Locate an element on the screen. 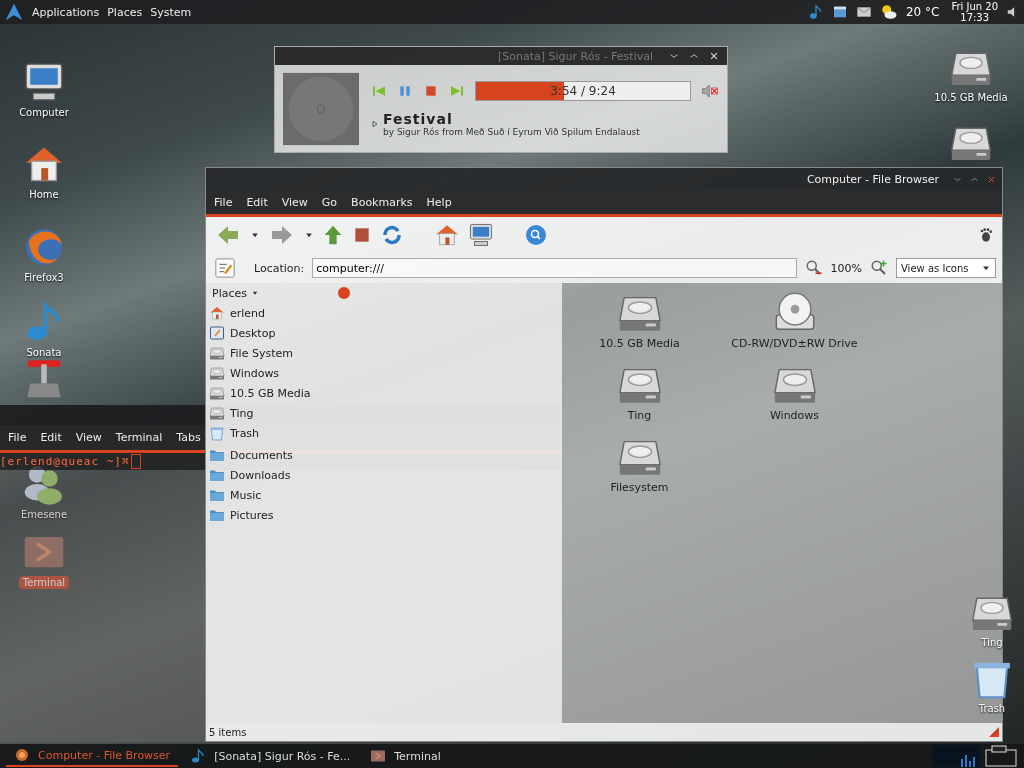  progress-bar: 3:54 / 9:24 is located at coordinates (583, 90).